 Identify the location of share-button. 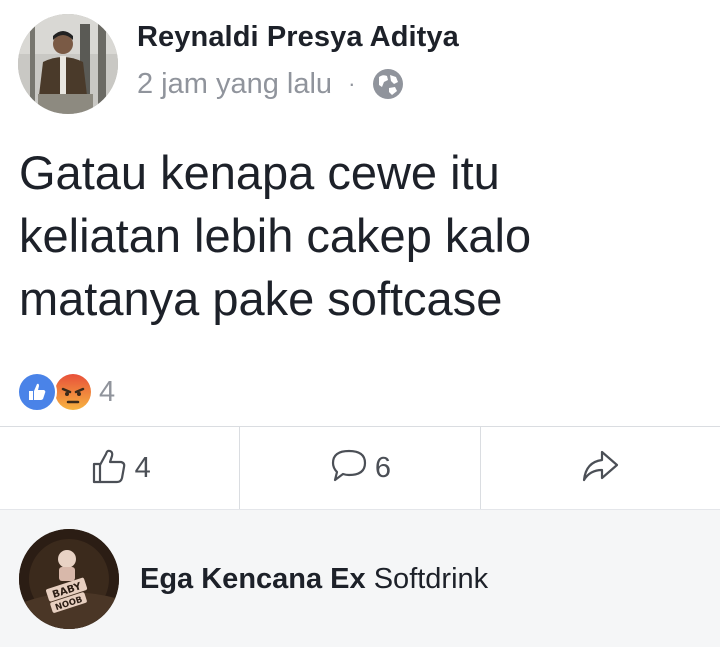
(600, 468).